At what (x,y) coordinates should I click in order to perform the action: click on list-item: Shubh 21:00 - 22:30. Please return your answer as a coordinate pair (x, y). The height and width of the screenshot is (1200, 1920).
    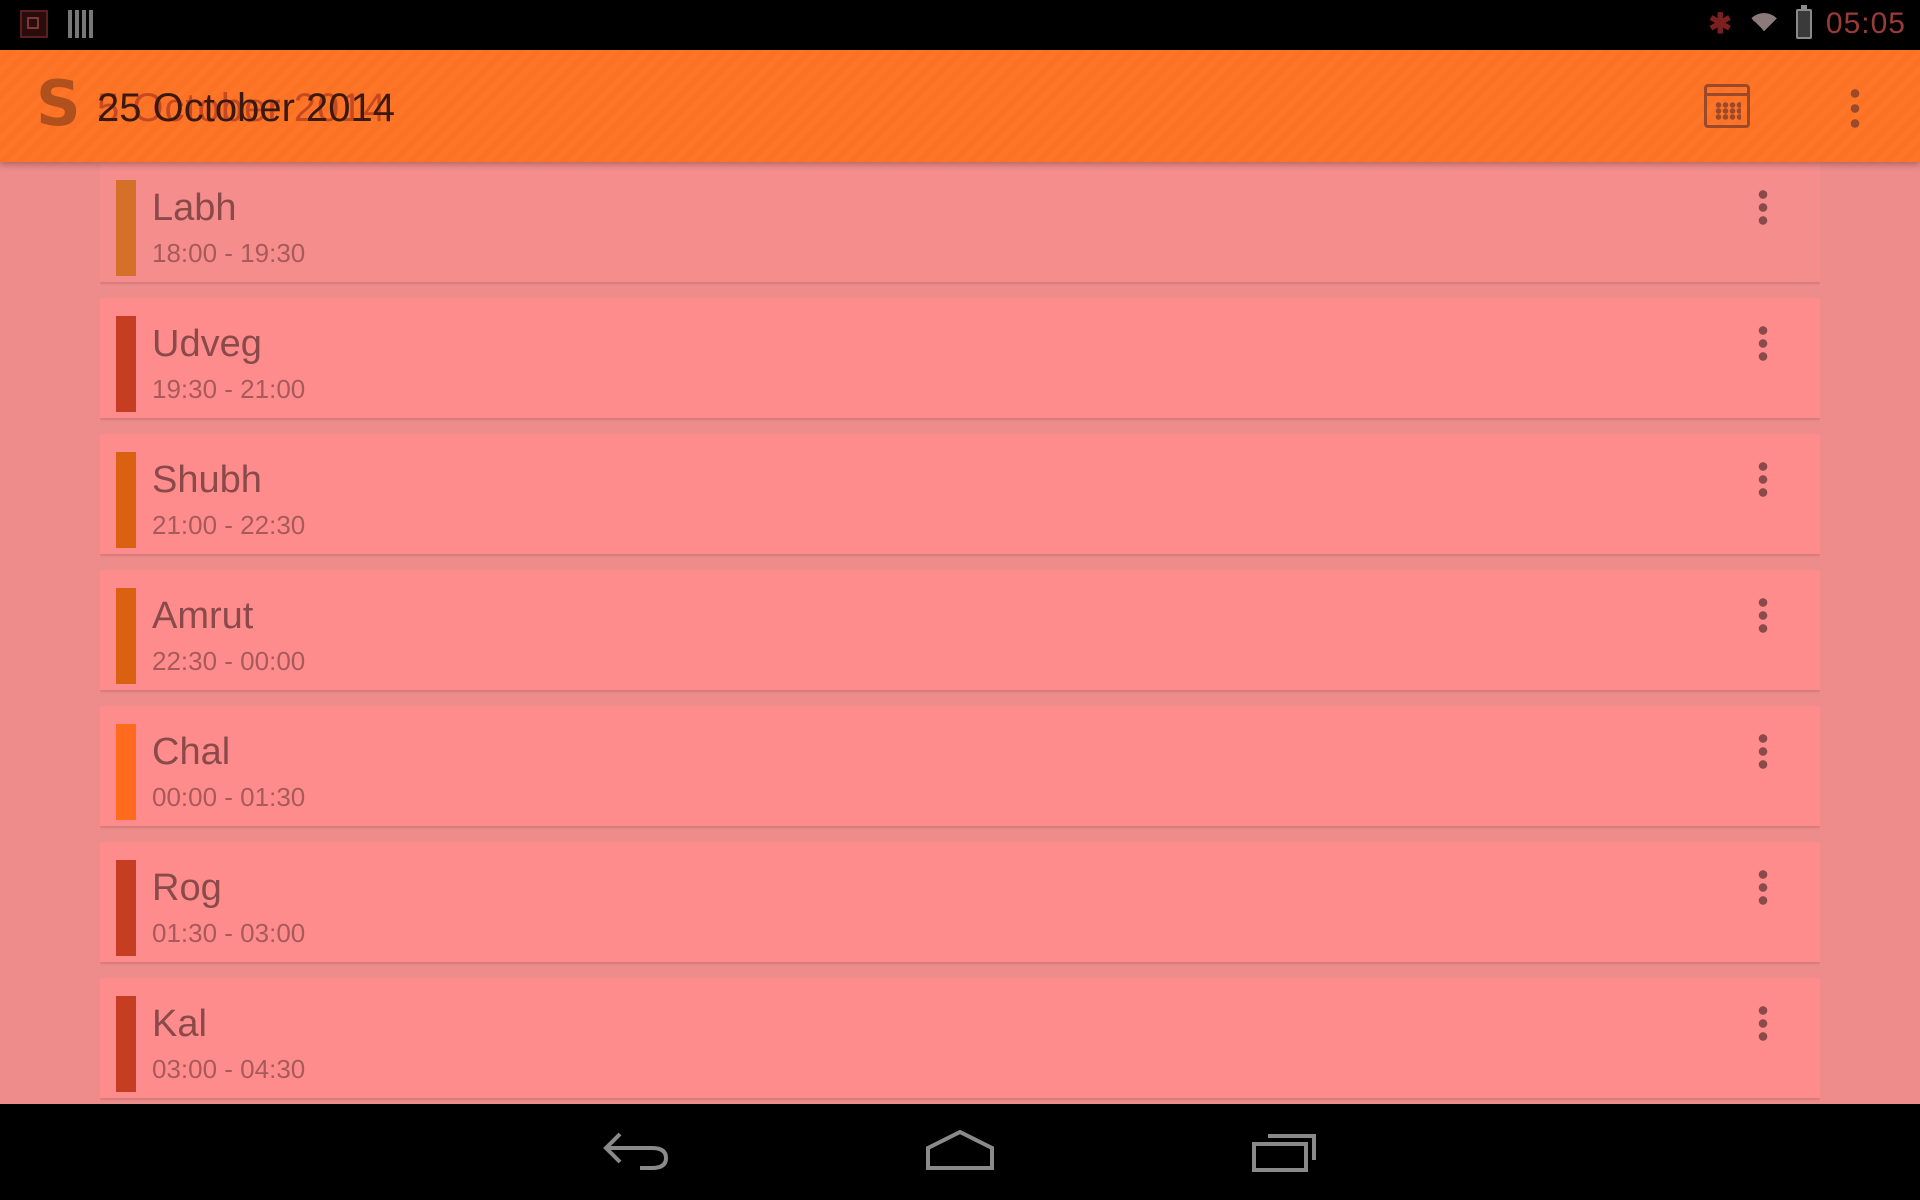
    Looking at the image, I should click on (960, 494).